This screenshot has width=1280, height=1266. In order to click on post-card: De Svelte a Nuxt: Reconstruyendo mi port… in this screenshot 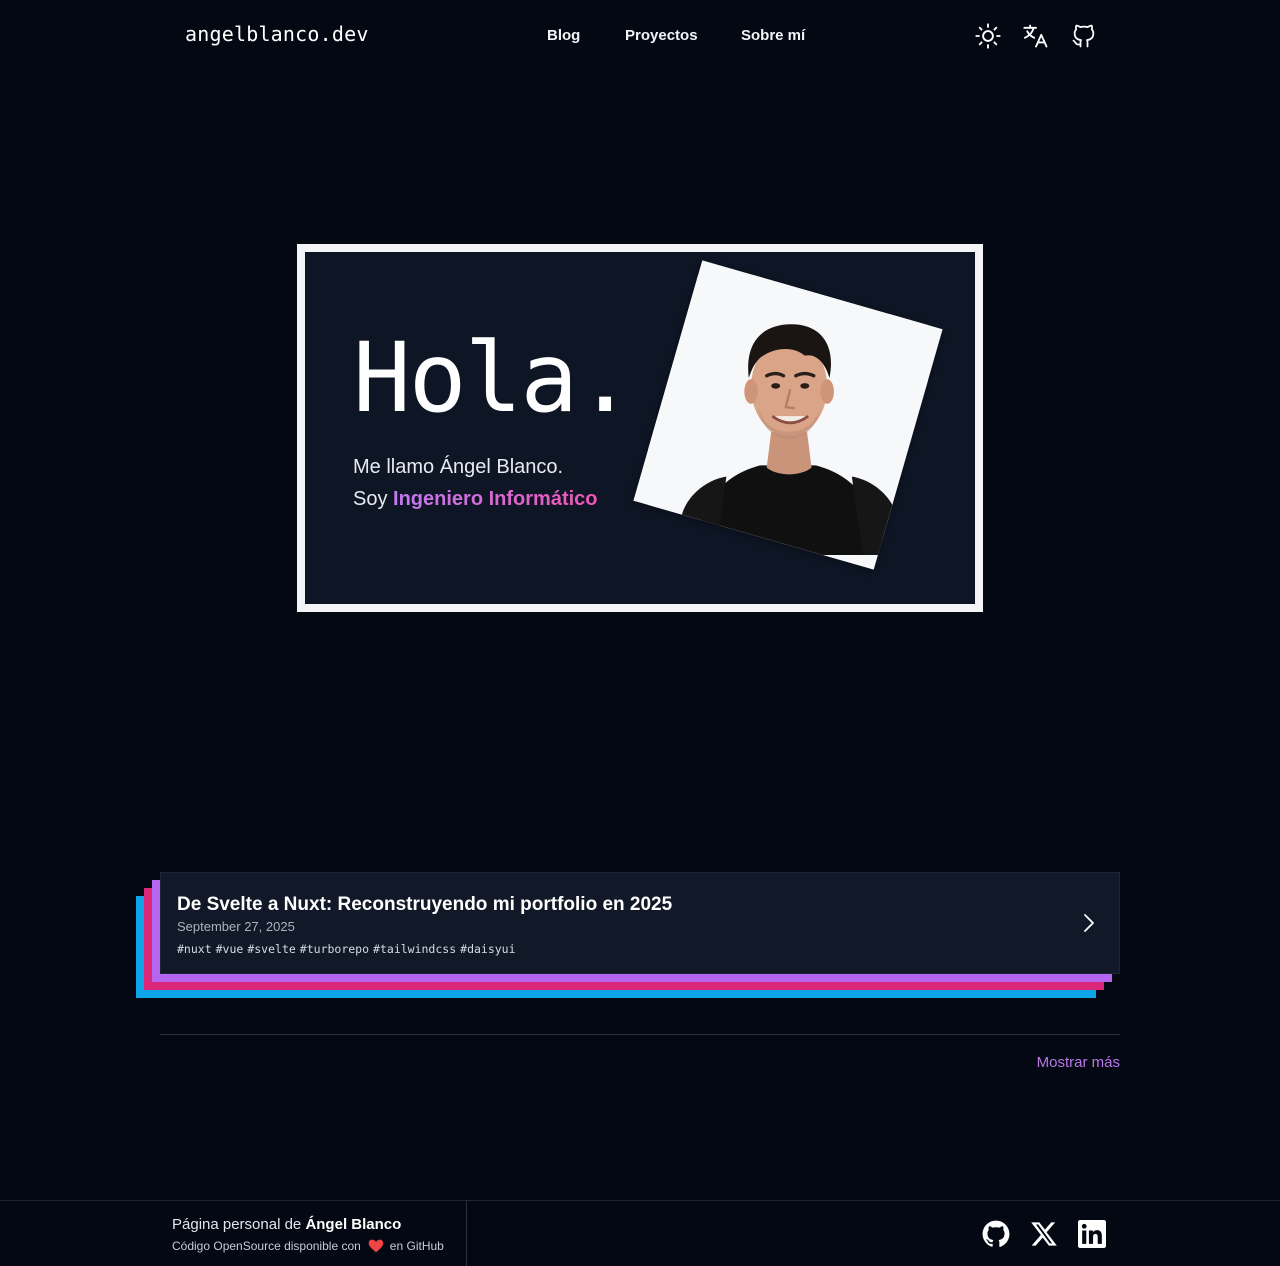, I will do `click(640, 923)`.